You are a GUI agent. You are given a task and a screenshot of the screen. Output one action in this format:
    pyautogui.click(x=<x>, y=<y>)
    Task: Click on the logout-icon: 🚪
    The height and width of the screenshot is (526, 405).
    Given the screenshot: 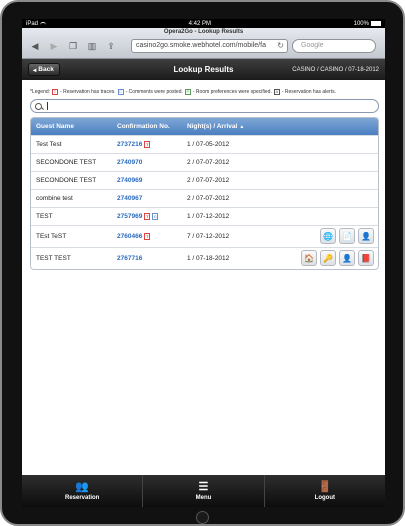 What is the action you would take?
    pyautogui.click(x=324, y=487)
    